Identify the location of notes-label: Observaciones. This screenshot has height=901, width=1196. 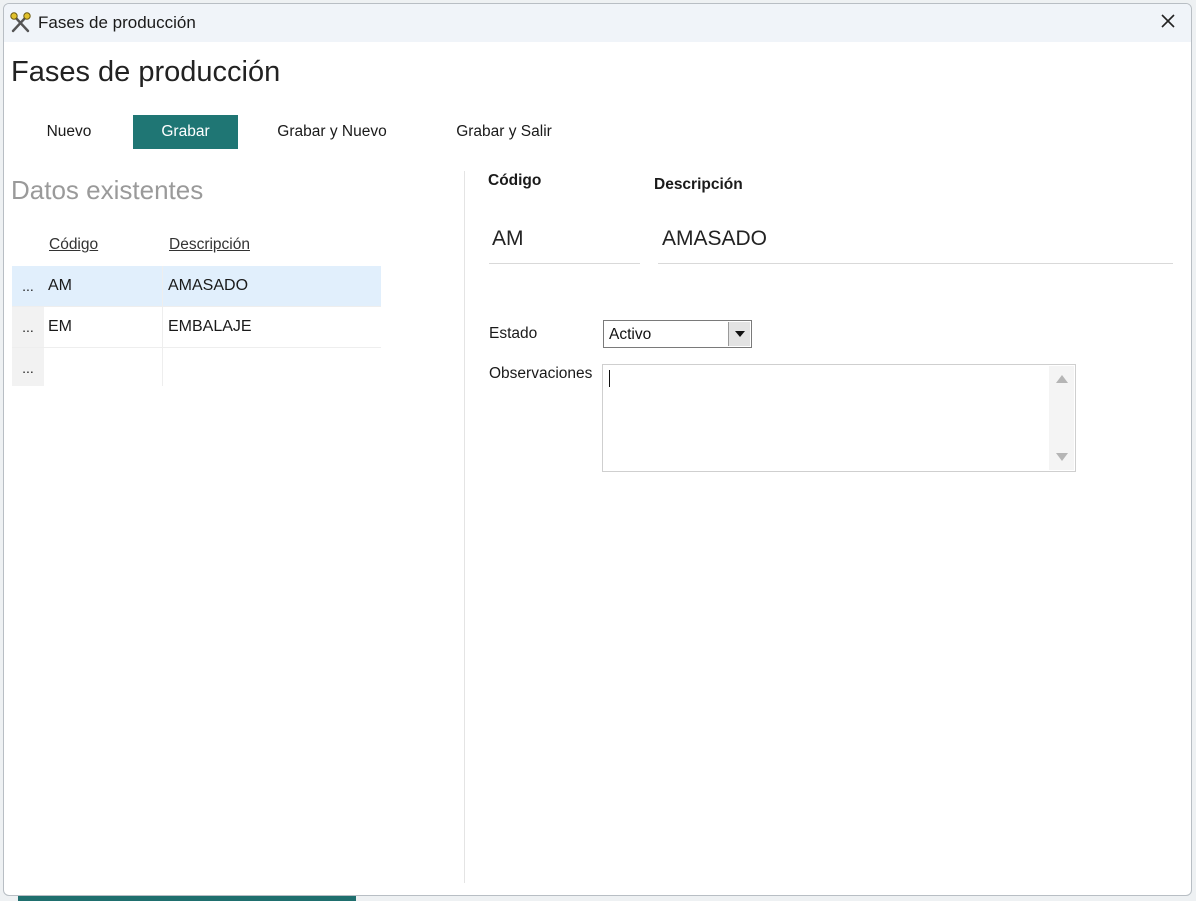
(541, 373).